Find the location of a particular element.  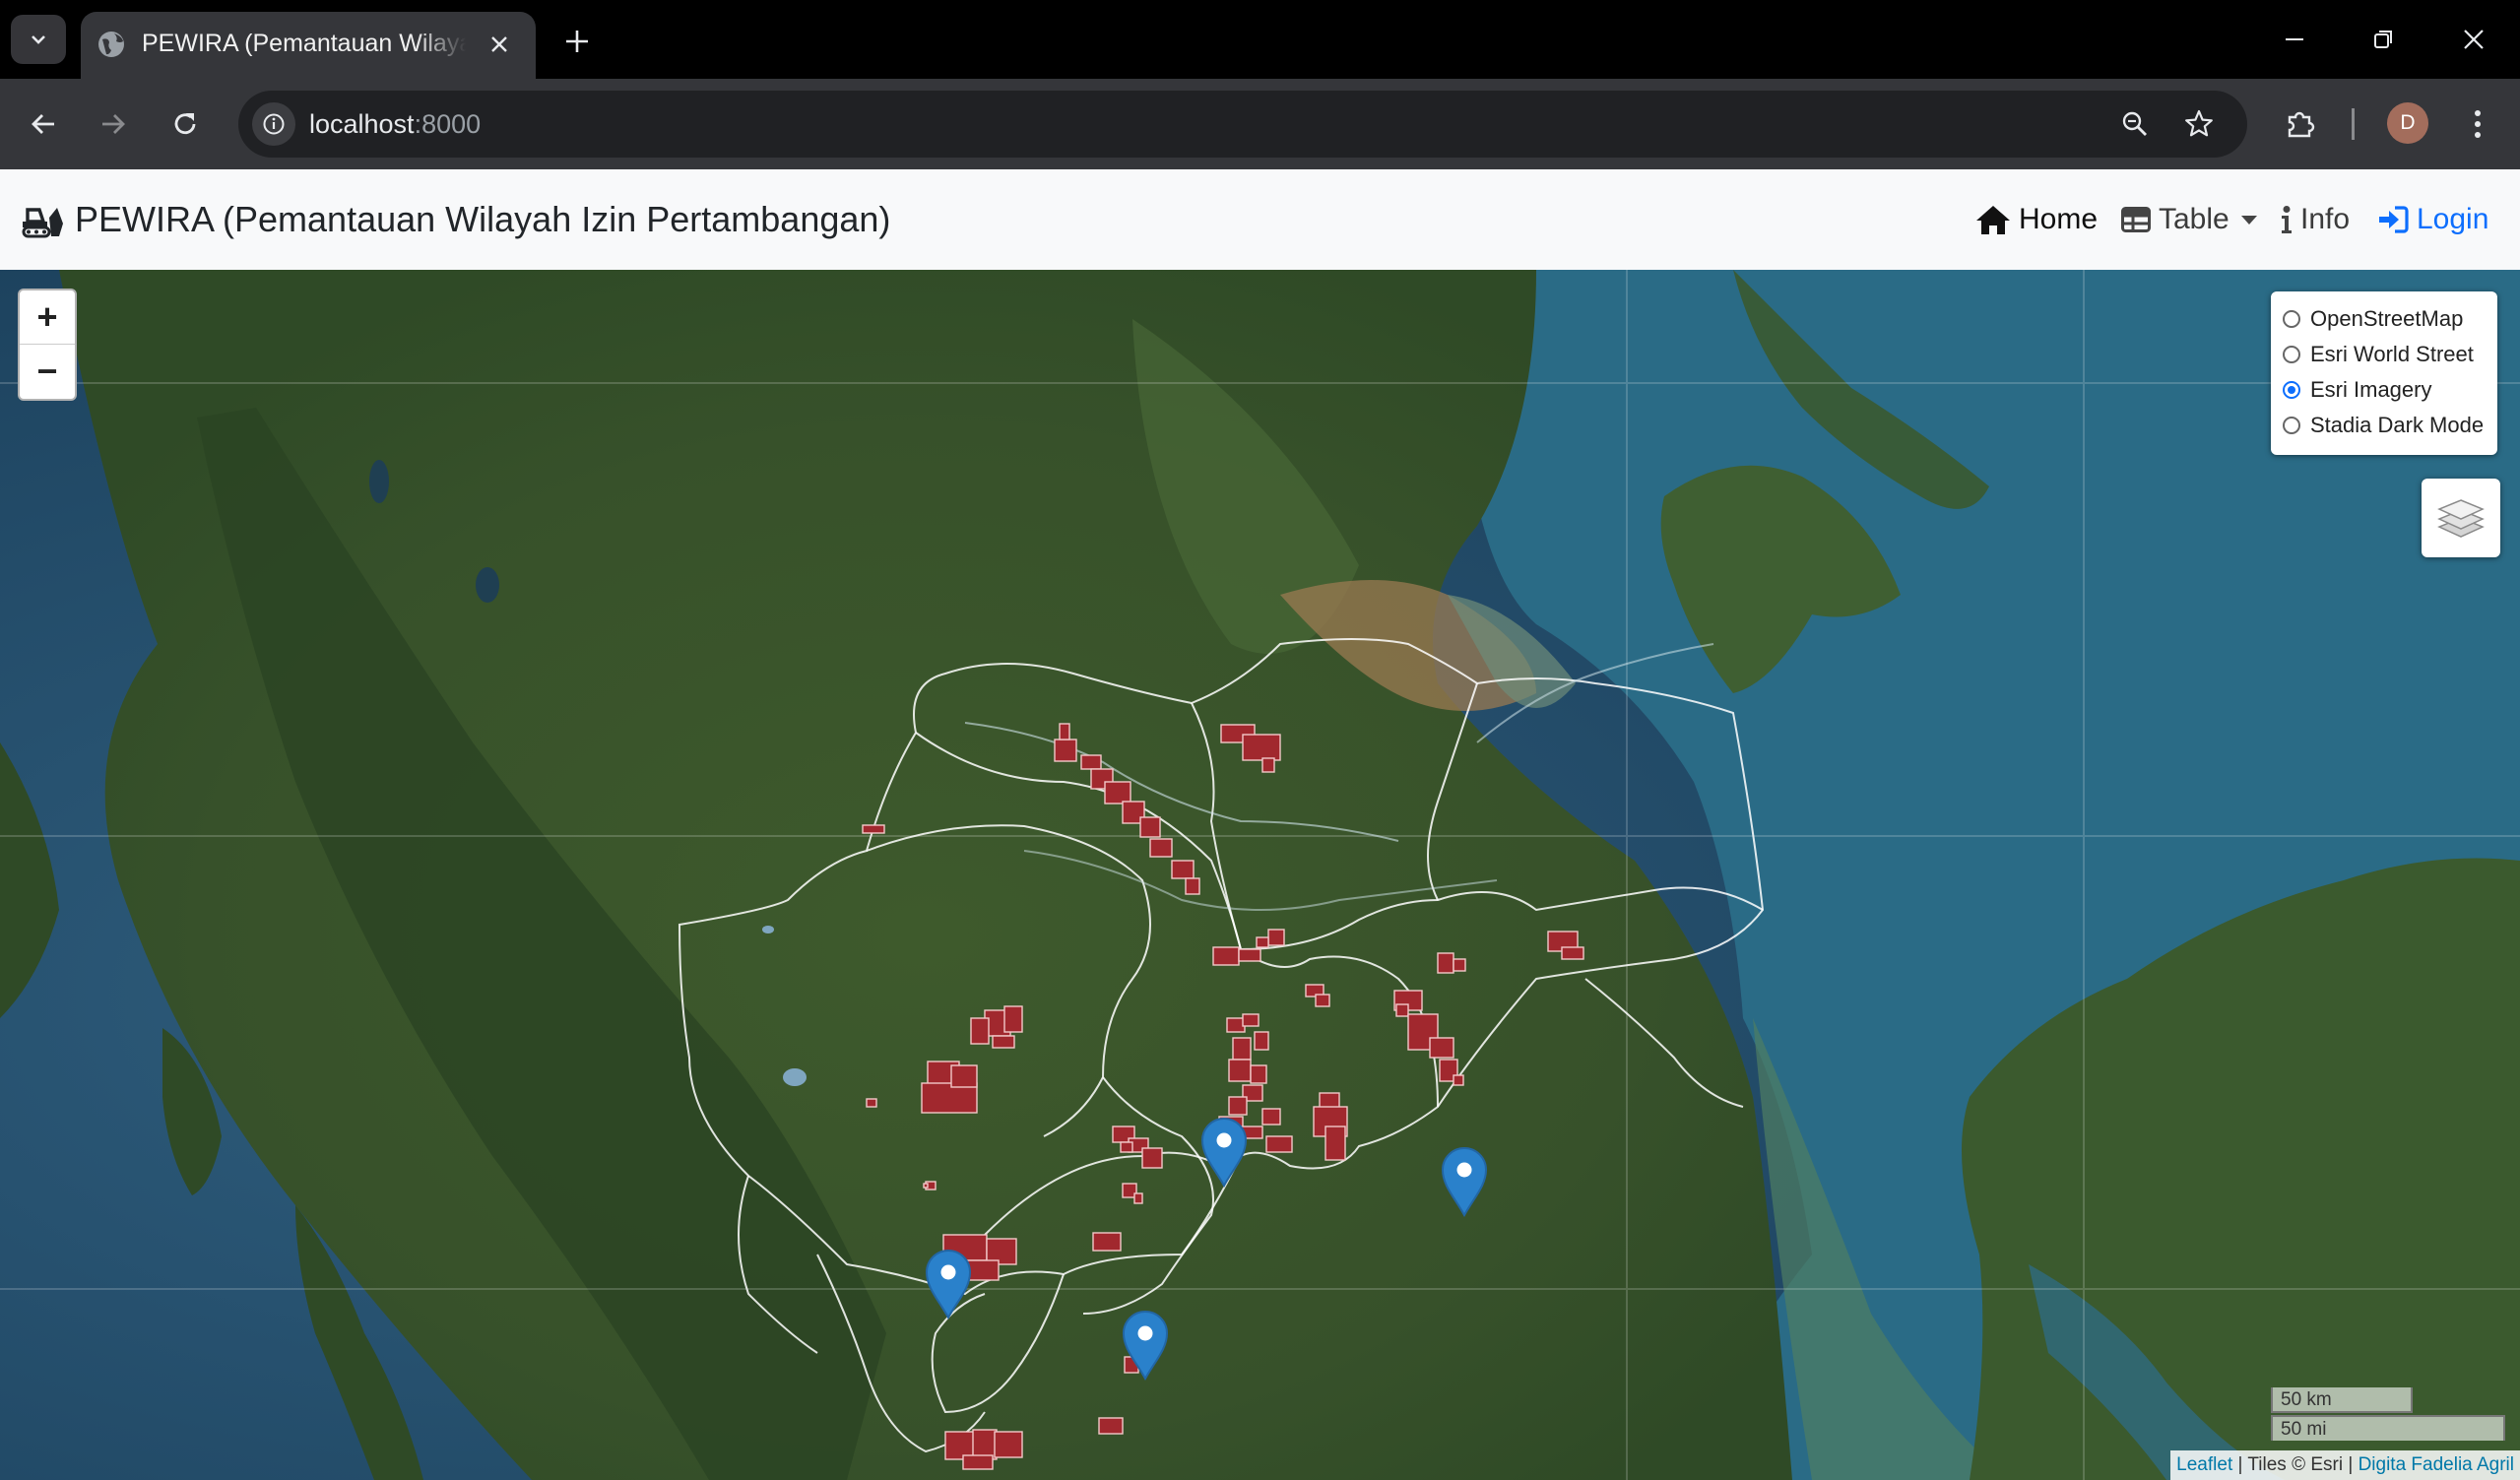

url-port: :8000 is located at coordinates (448, 124).